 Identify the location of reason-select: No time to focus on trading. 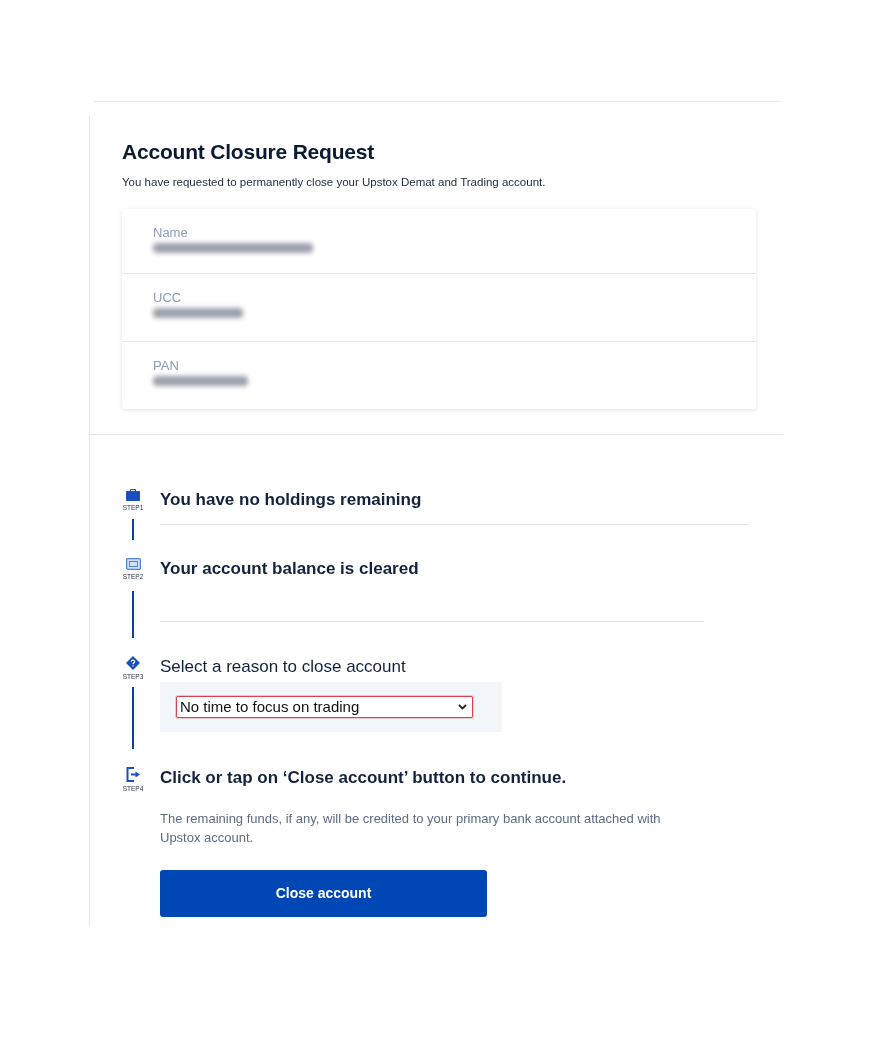
(324, 707).